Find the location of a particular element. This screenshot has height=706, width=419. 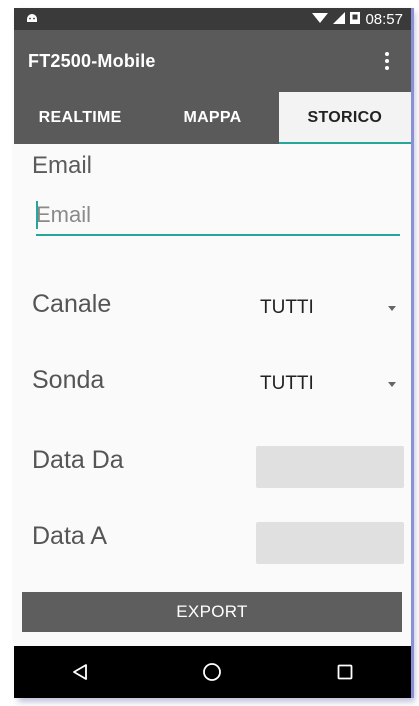

canale-label: Canale is located at coordinates (72, 304).